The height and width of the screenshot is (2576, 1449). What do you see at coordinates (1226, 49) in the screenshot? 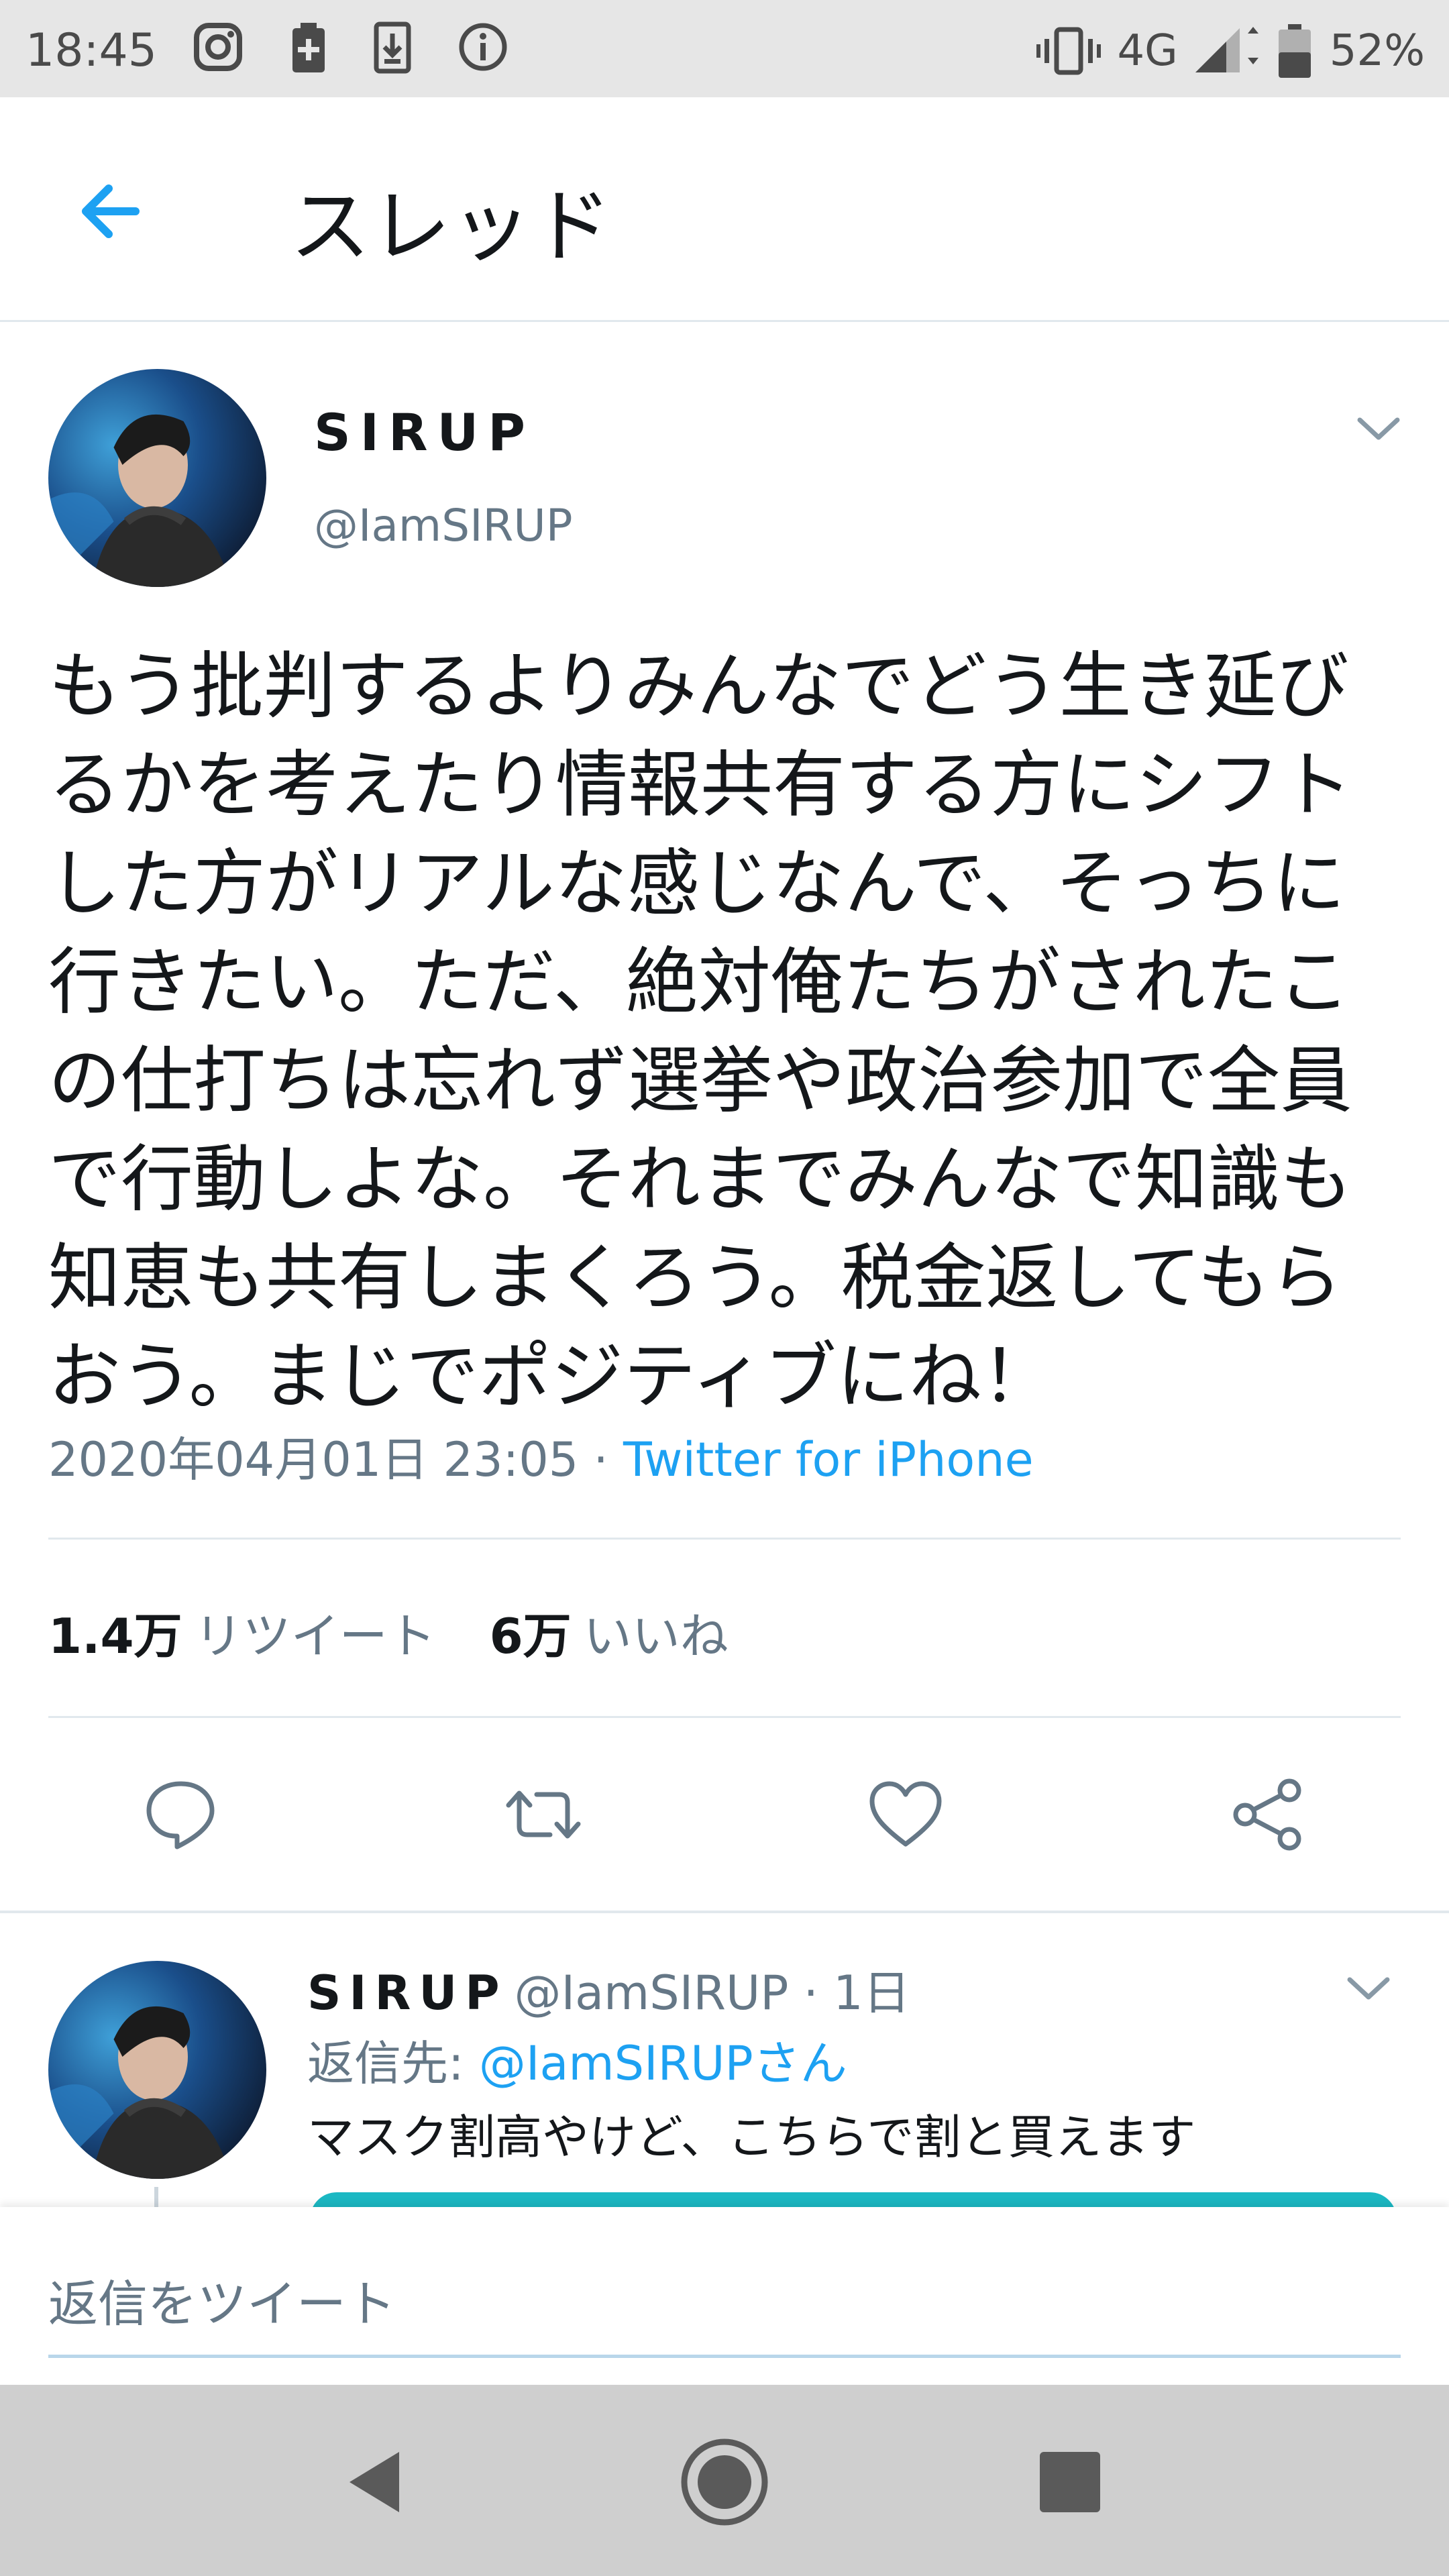
I see `signal-icon` at bounding box center [1226, 49].